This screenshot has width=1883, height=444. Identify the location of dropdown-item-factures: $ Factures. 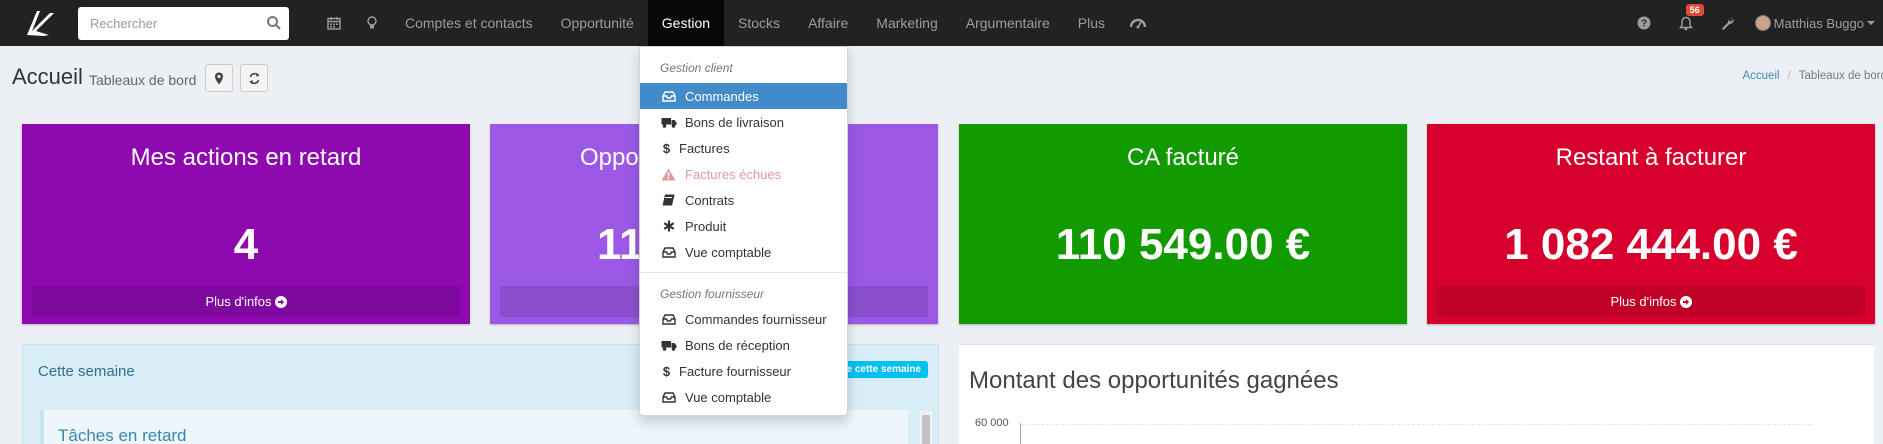
(743, 148).